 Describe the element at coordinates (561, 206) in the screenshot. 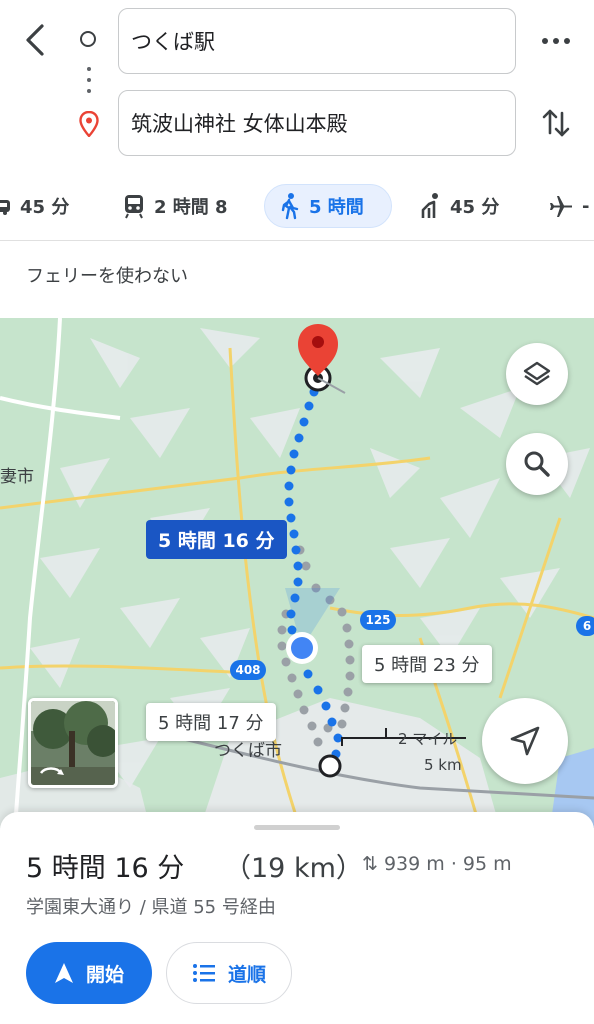

I see `flight-icon` at that location.